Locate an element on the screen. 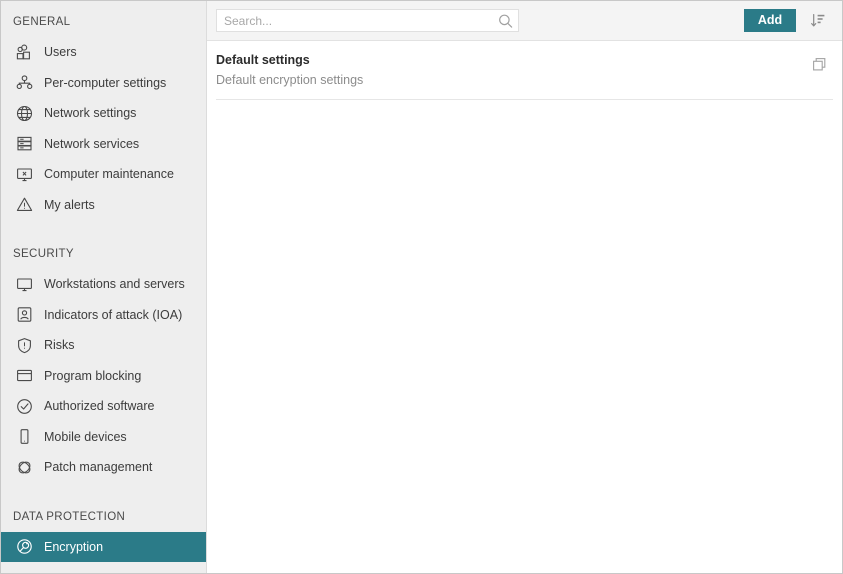 Image resolution: width=843 pixels, height=574 pixels. search-field is located at coordinates (367, 20).